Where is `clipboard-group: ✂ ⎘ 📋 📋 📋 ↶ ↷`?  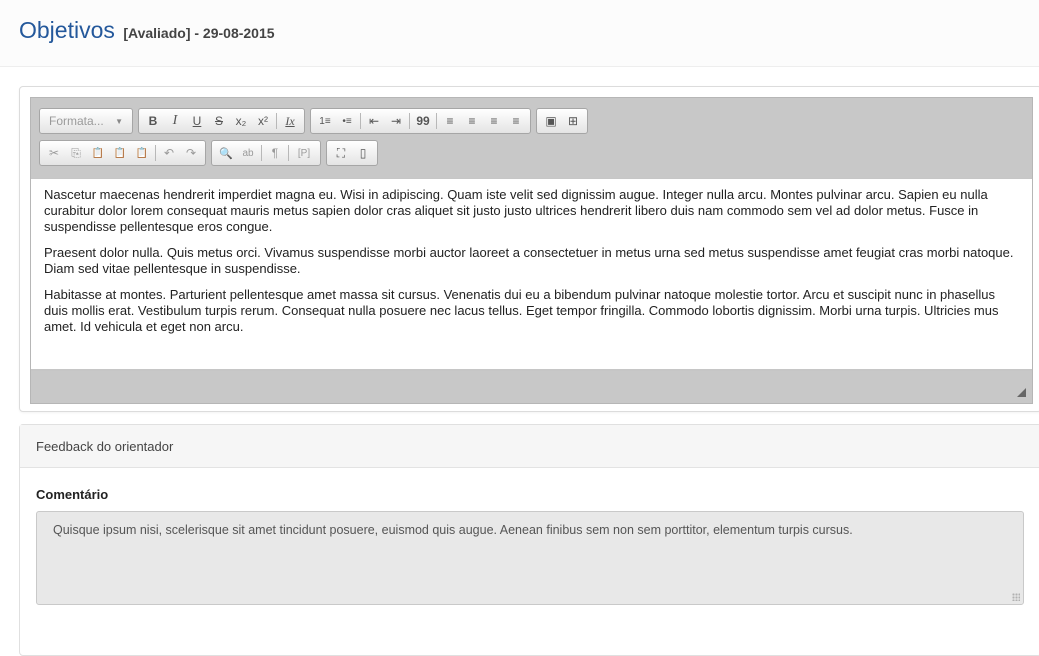
clipboard-group: ✂ ⎘ 📋 📋 📋 ↶ ↷ is located at coordinates (122, 153).